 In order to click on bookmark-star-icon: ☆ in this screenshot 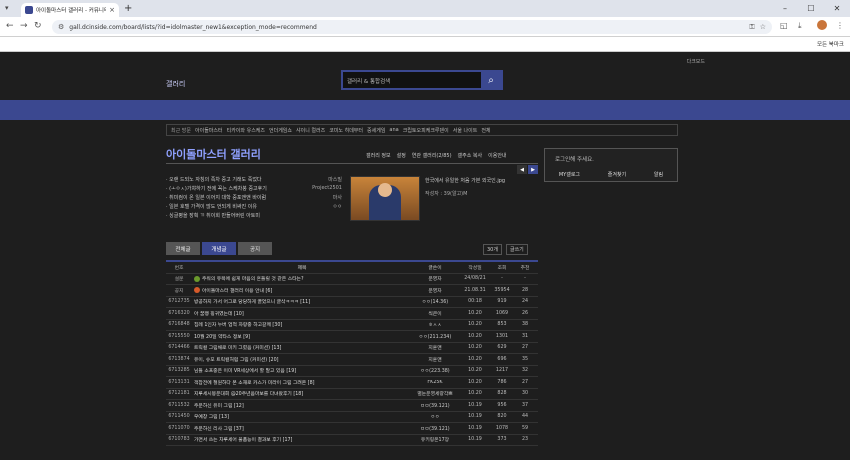, I will do `click(763, 27)`.